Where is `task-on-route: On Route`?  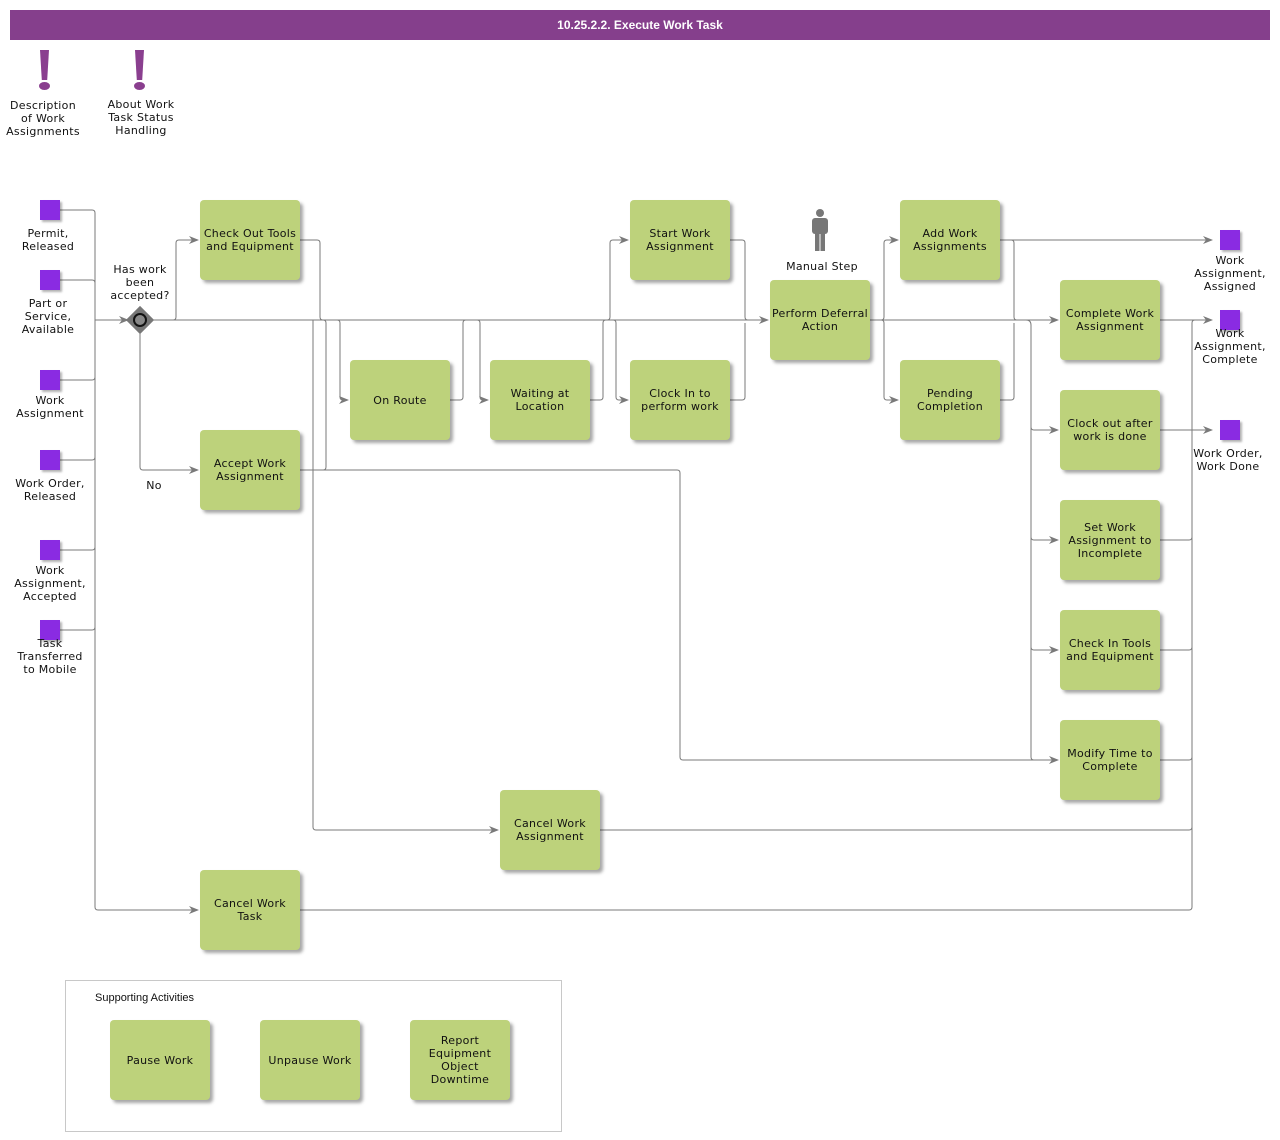 task-on-route: On Route is located at coordinates (400, 400).